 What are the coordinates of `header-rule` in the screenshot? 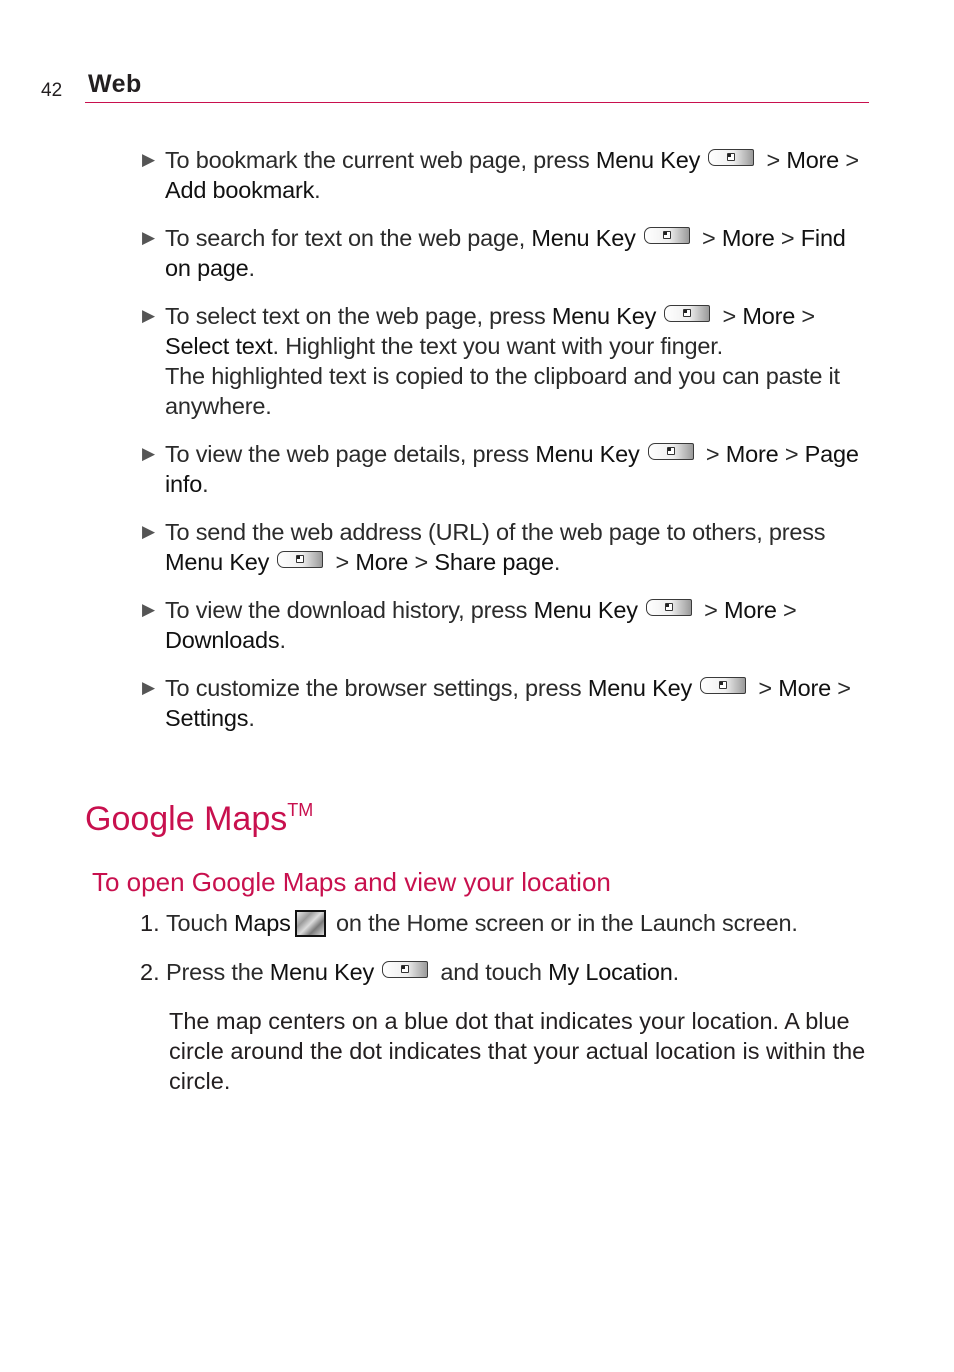 It's located at (477, 102).